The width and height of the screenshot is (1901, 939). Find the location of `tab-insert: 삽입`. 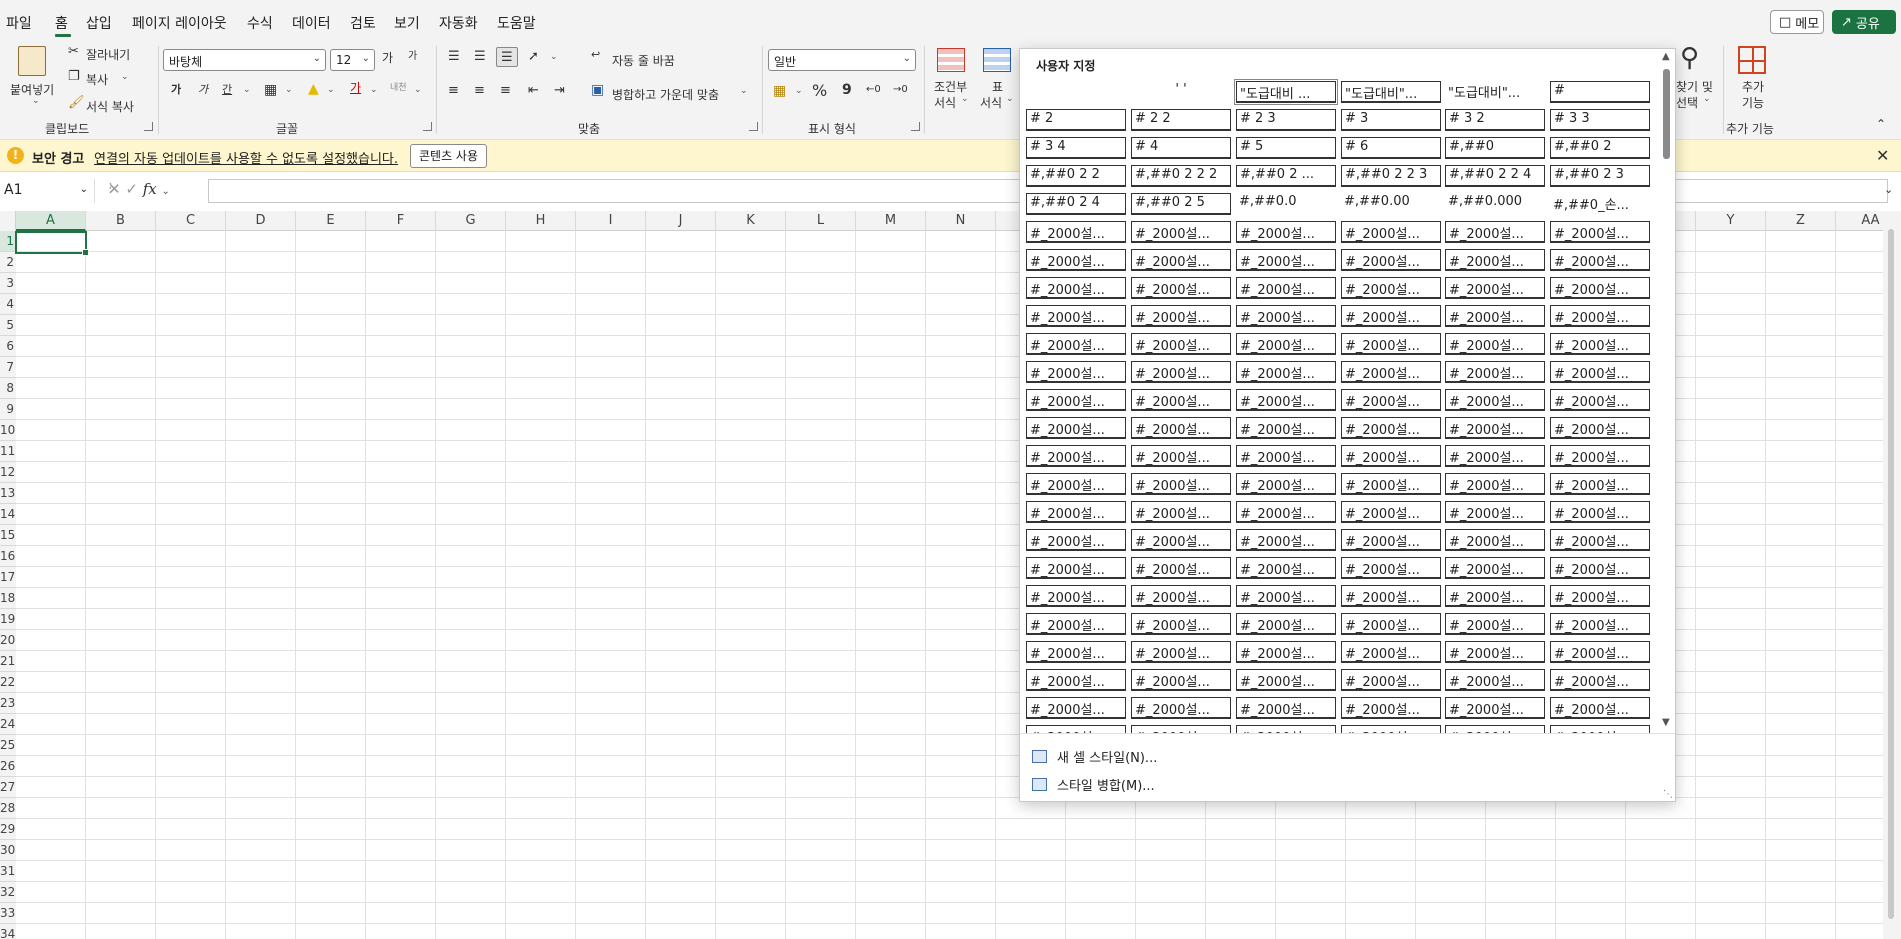

tab-insert: 삽입 is located at coordinates (99, 23).